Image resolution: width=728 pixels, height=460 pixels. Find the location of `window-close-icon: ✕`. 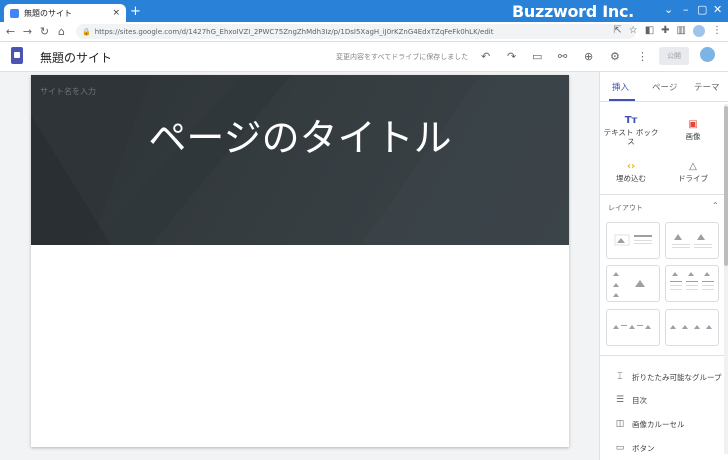

window-close-icon: ✕ is located at coordinates (717, 9).